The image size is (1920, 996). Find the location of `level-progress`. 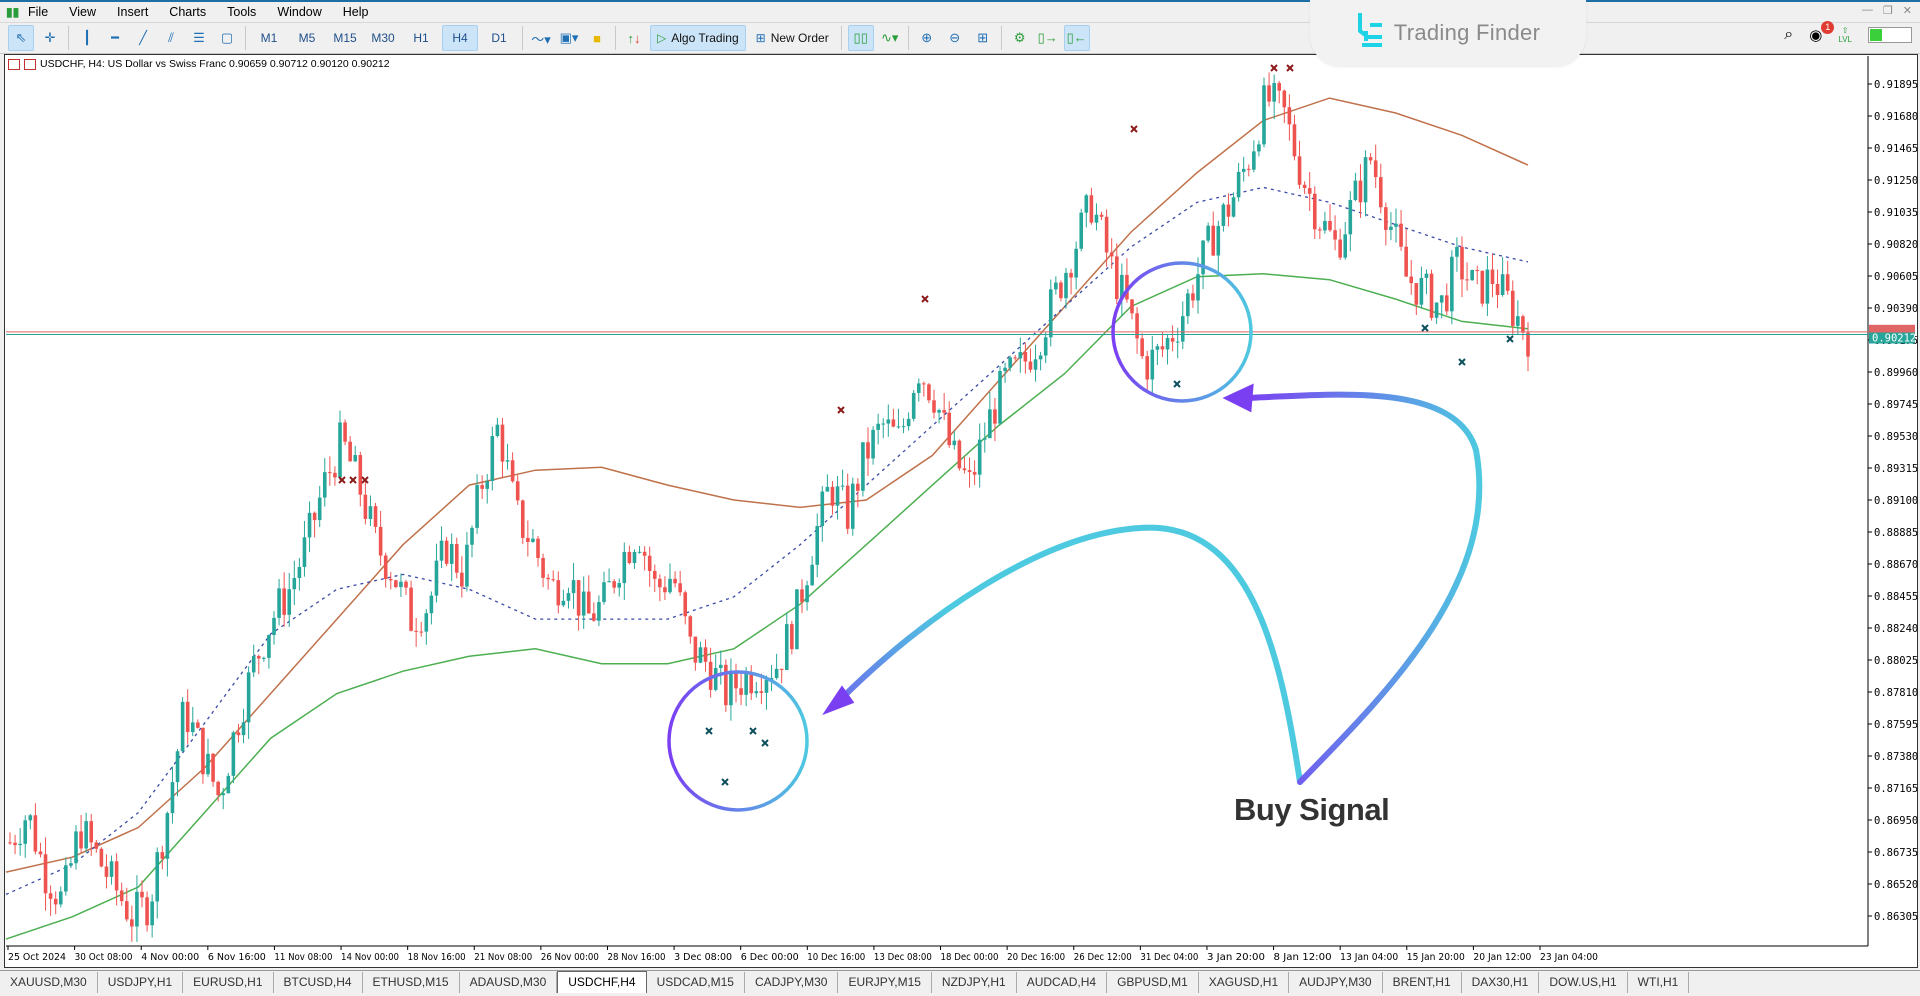

level-progress is located at coordinates (1890, 35).